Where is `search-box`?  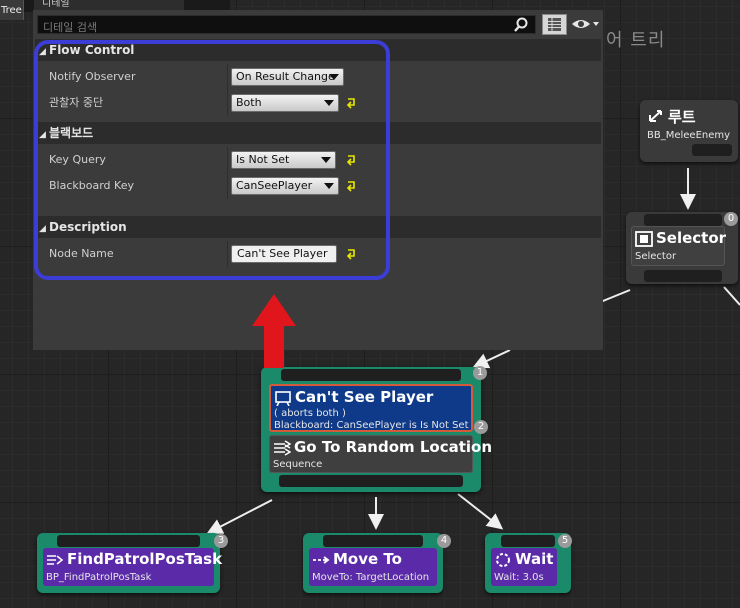
search-box is located at coordinates (286, 25).